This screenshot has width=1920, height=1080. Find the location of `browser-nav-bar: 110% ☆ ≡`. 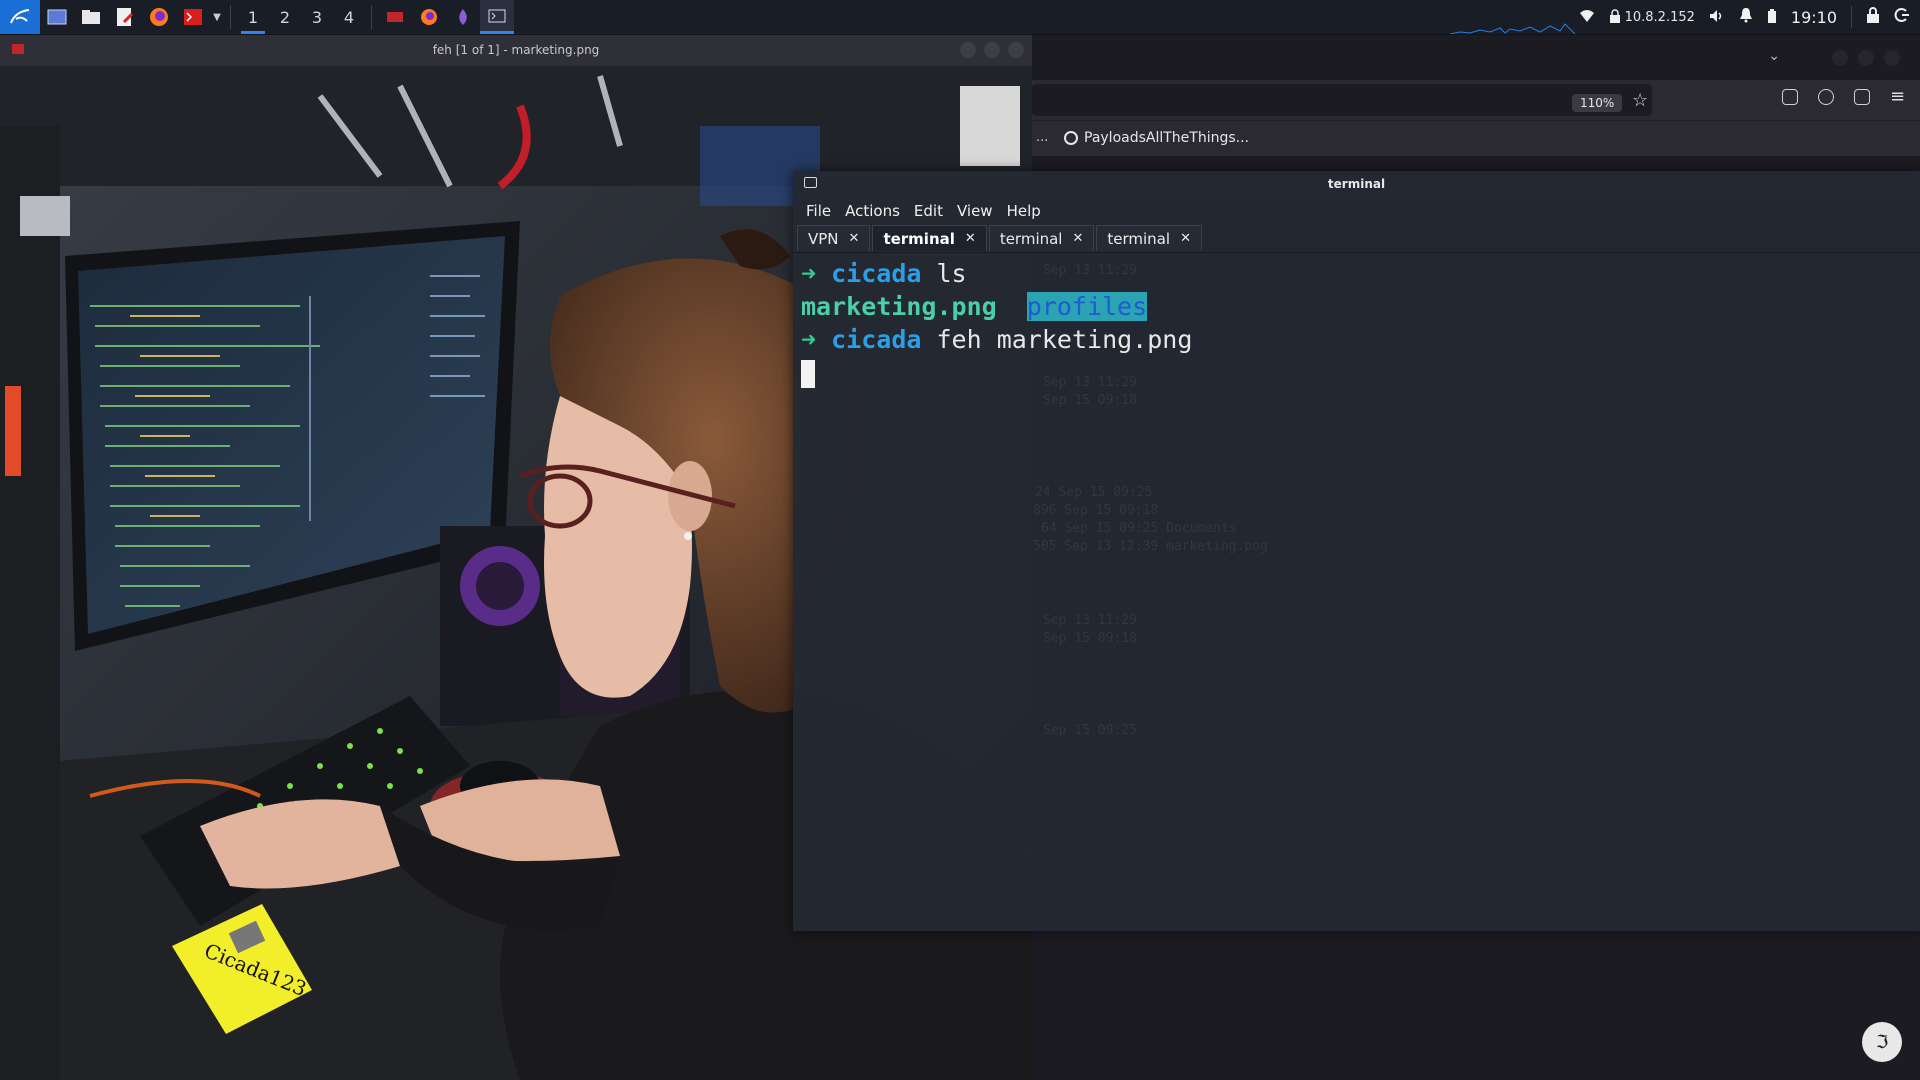

browser-nav-bar: 110% ☆ ≡ is located at coordinates (1476, 100).